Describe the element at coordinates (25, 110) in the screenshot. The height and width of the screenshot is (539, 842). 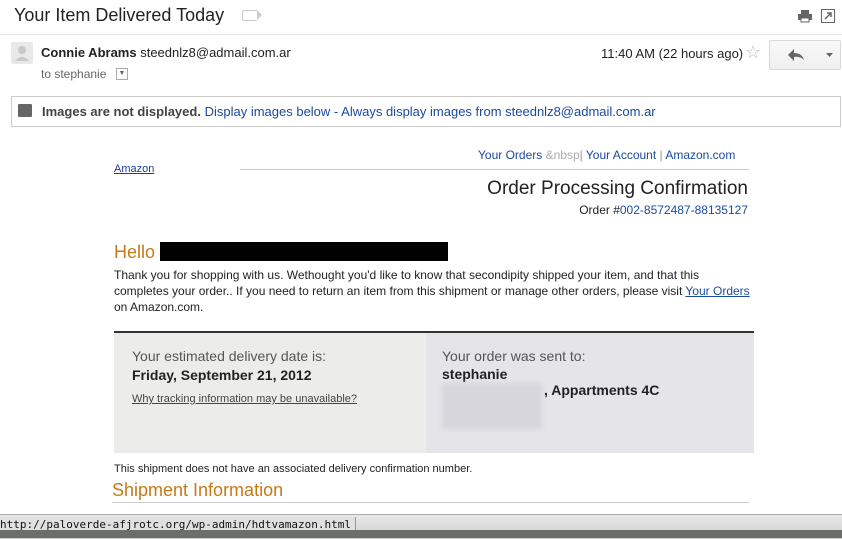
I see `image-icon` at that location.